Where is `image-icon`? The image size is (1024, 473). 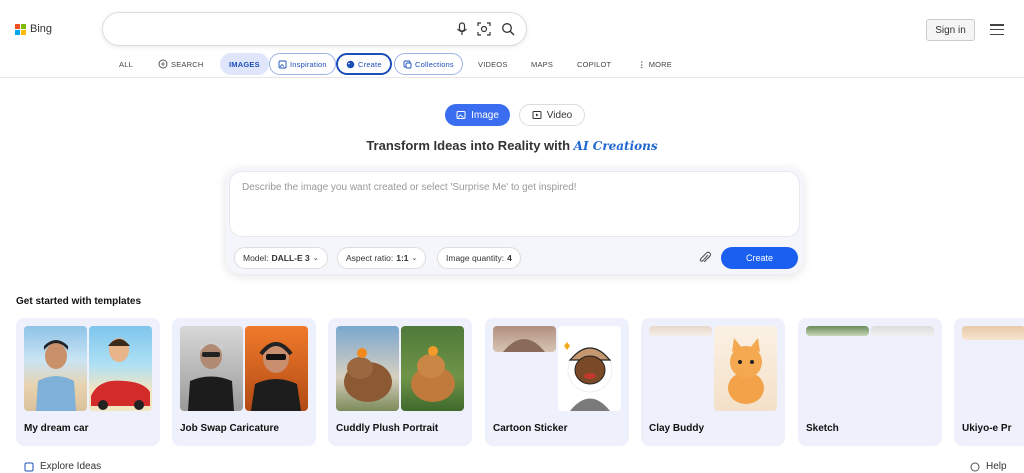
image-icon is located at coordinates (461, 115).